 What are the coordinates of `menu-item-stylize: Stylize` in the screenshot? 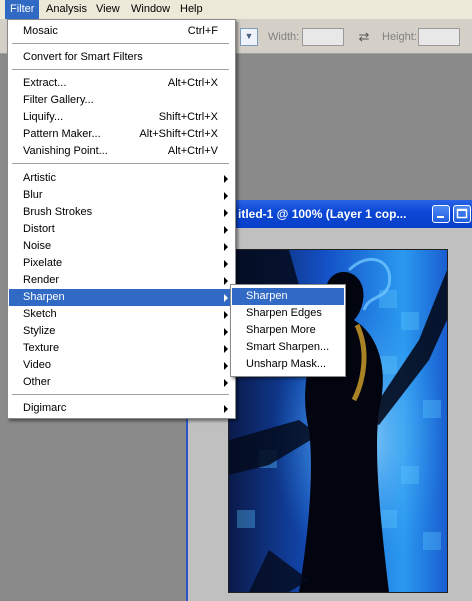 It's located at (121, 331).